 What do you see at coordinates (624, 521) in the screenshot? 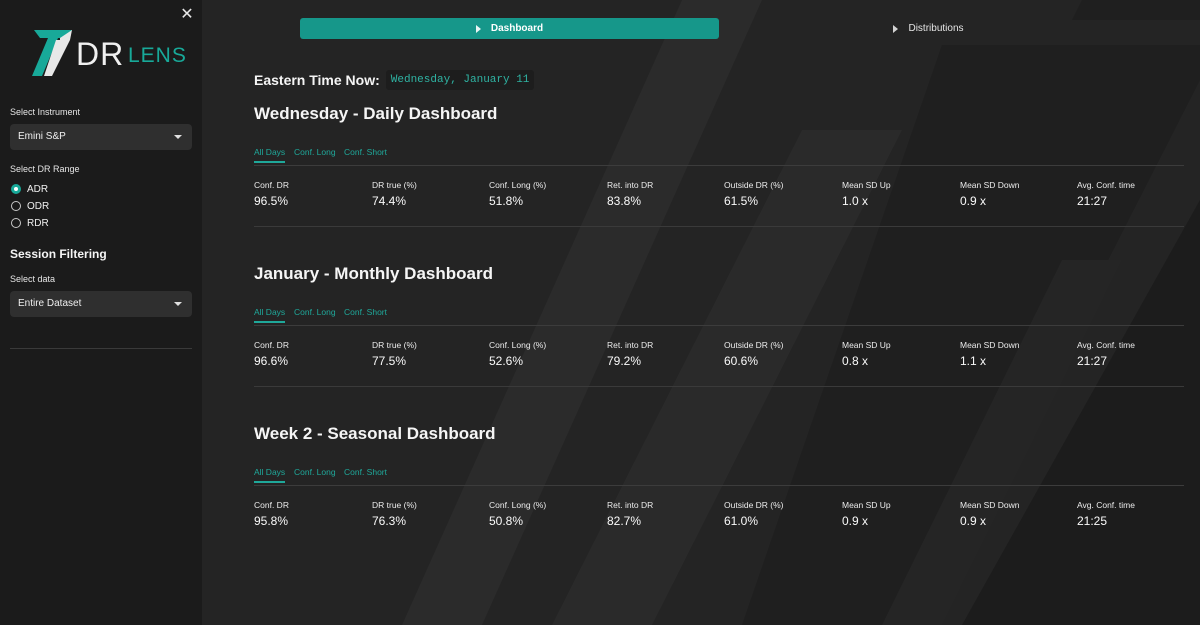
I see `metric-value: 82.7%` at bounding box center [624, 521].